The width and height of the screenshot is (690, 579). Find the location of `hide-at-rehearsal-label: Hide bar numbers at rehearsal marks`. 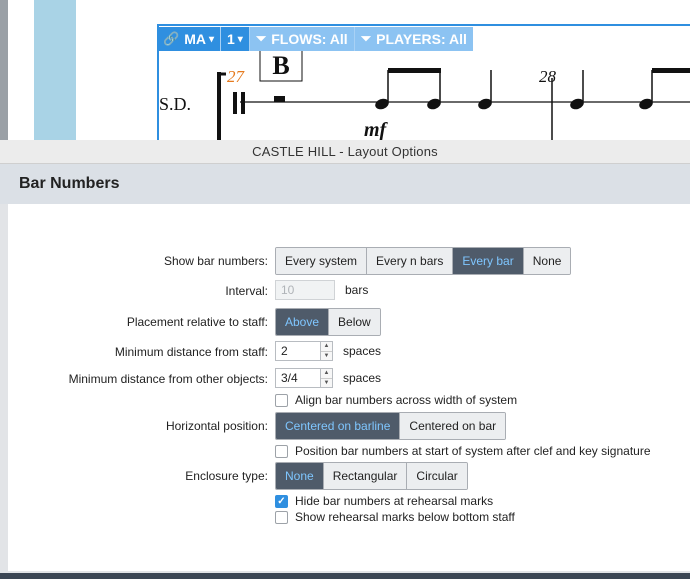

hide-at-rehearsal-label: Hide bar numbers at rehearsal marks is located at coordinates (394, 501).